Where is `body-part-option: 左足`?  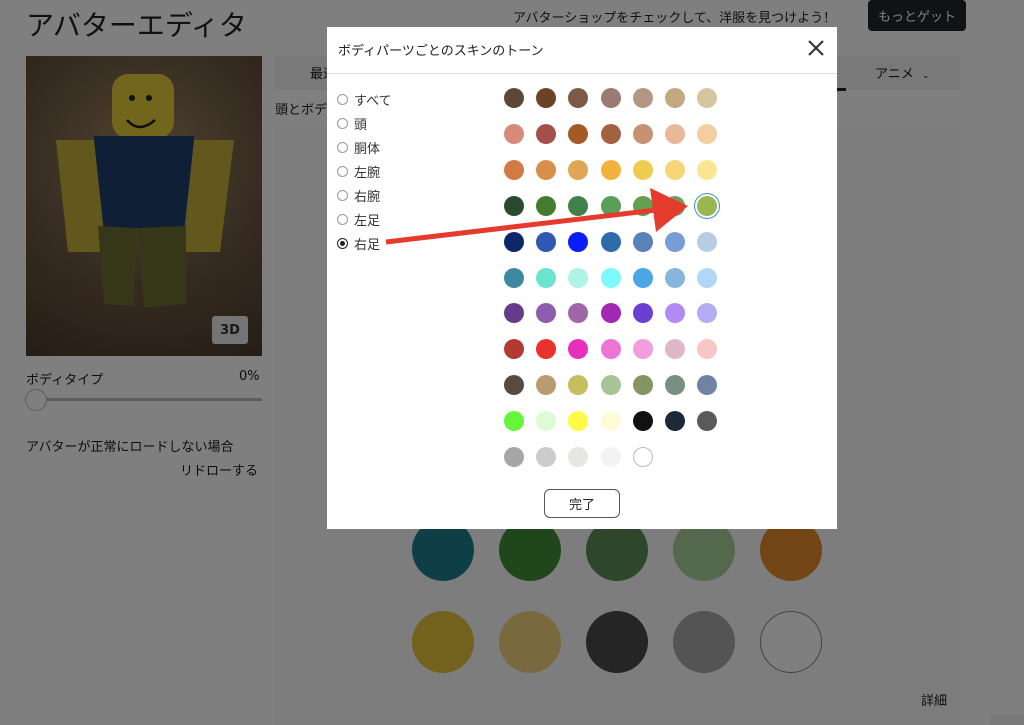
body-part-option: 左足 is located at coordinates (358, 219).